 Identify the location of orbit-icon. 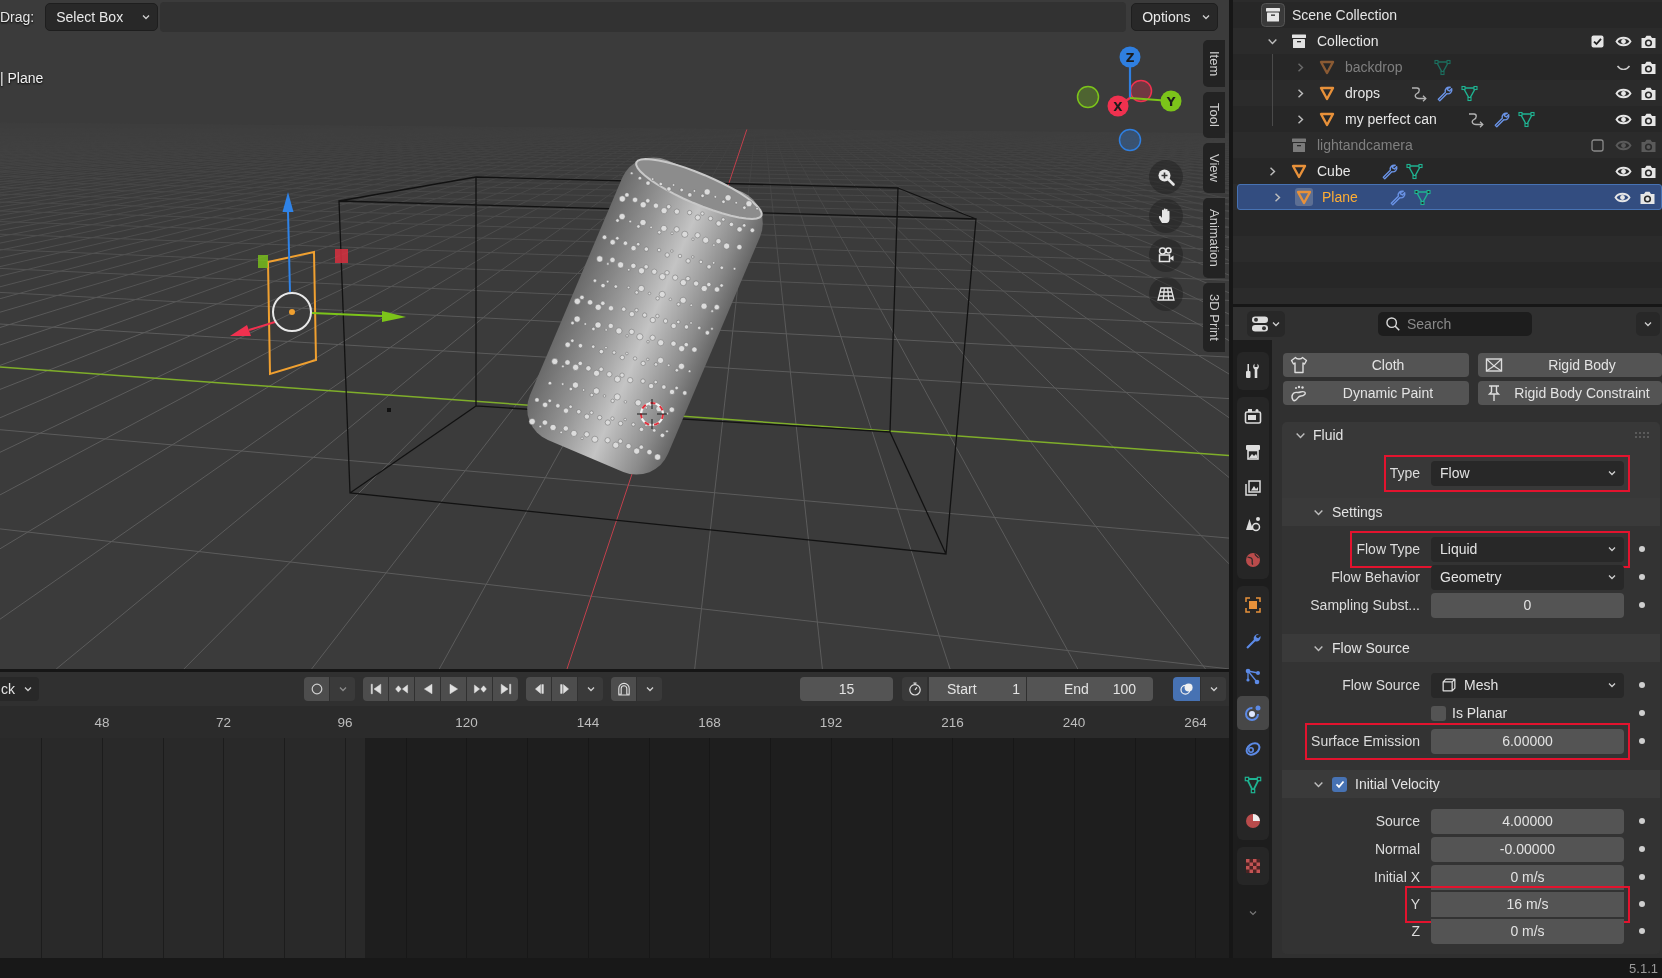
(1252, 713).